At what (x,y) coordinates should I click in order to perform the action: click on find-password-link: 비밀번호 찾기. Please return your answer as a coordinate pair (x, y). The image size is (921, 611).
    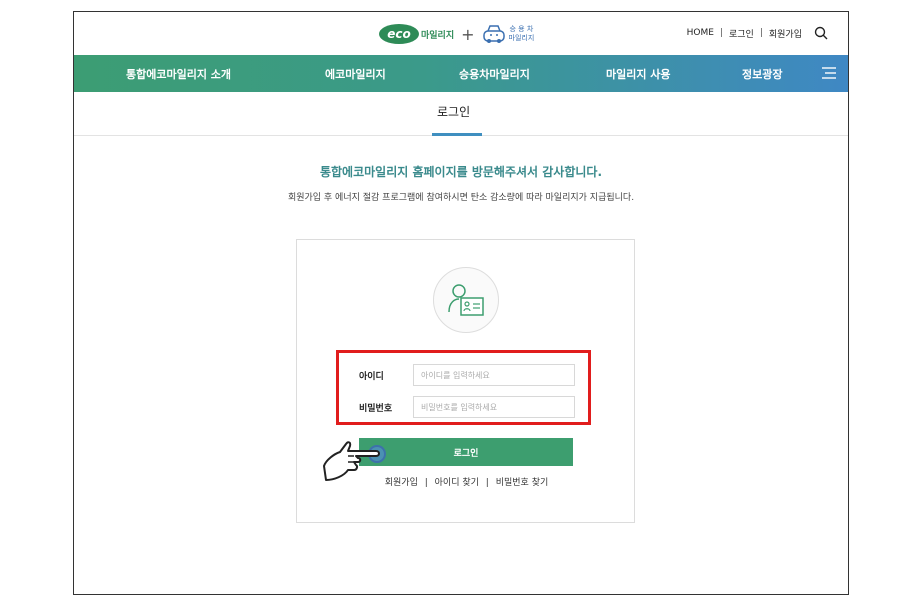
    Looking at the image, I should click on (522, 483).